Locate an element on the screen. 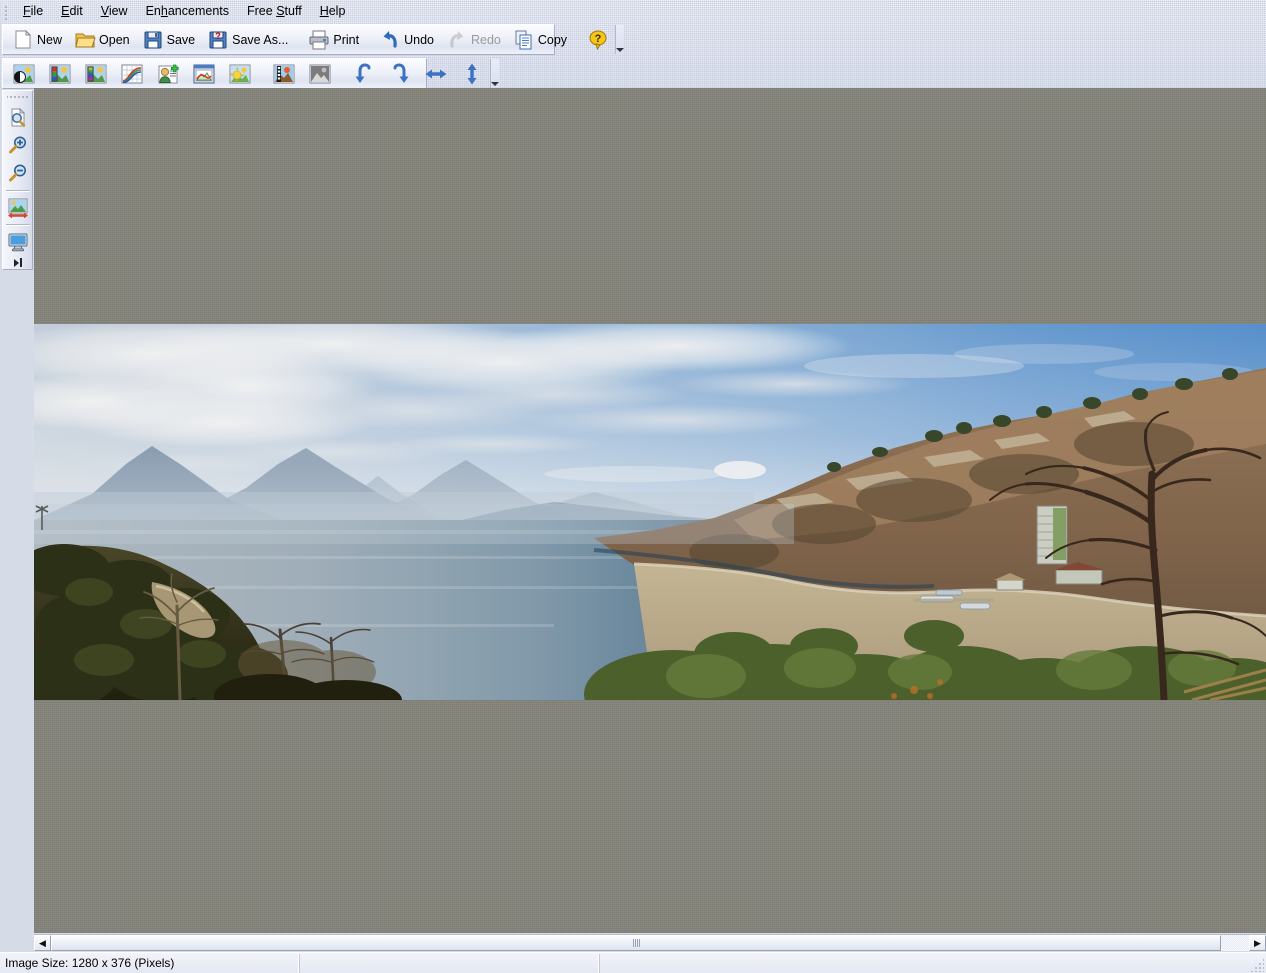  zoom-to-fit-tool is located at coordinates (18, 117).